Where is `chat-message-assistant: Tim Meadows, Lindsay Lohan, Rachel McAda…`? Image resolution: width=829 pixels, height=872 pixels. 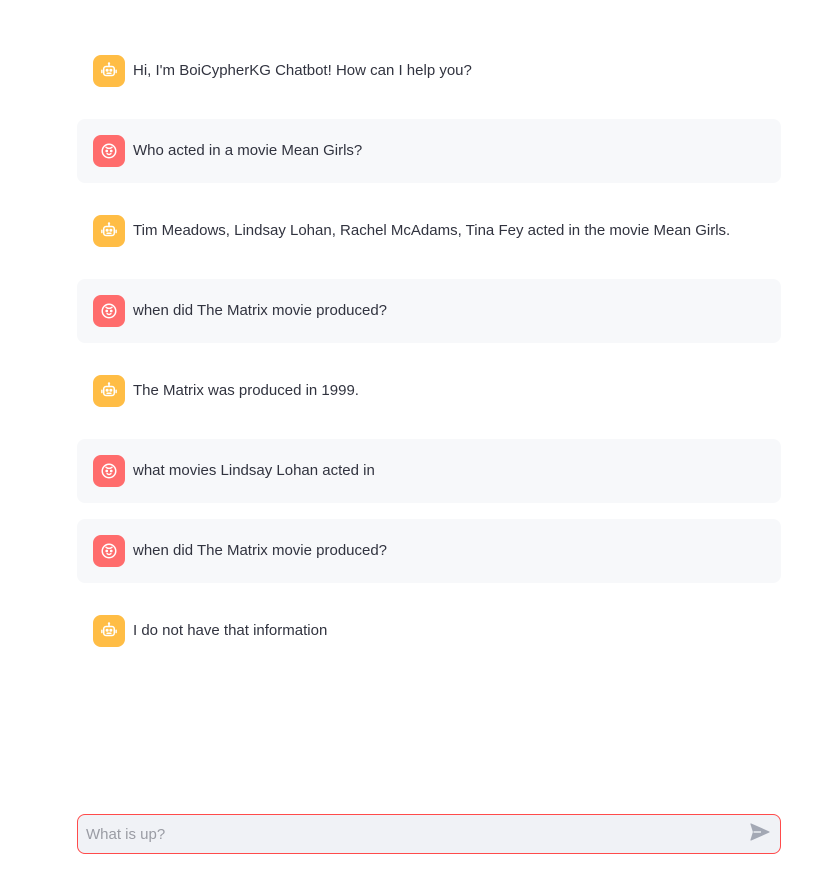
chat-message-assistant: Tim Meadows, Lindsay Lohan, Rachel McAda… is located at coordinates (429, 231).